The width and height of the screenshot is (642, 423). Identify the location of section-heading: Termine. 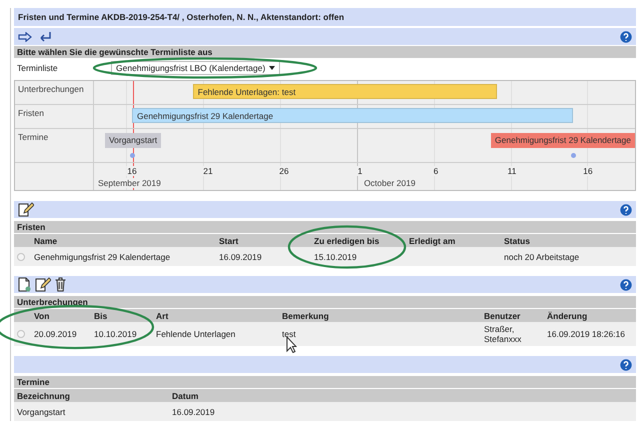
(325, 382).